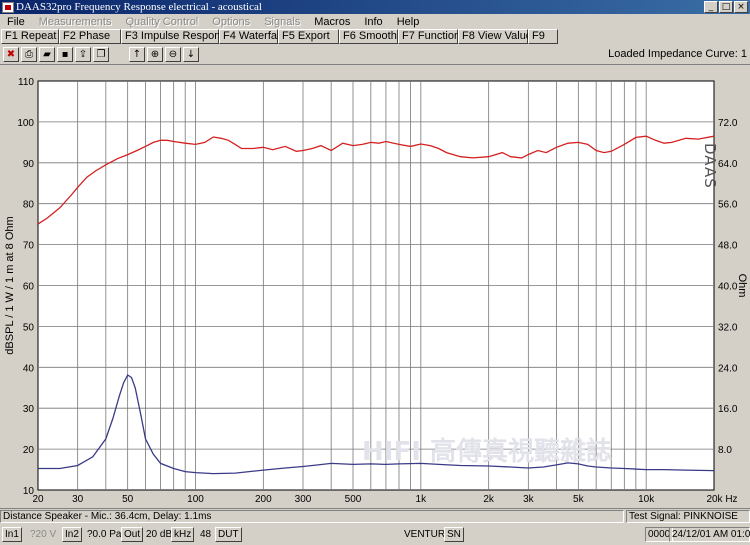 The width and height of the screenshot is (750, 545). I want to click on arrow-up-tool-button: ↑, so click(137, 54).